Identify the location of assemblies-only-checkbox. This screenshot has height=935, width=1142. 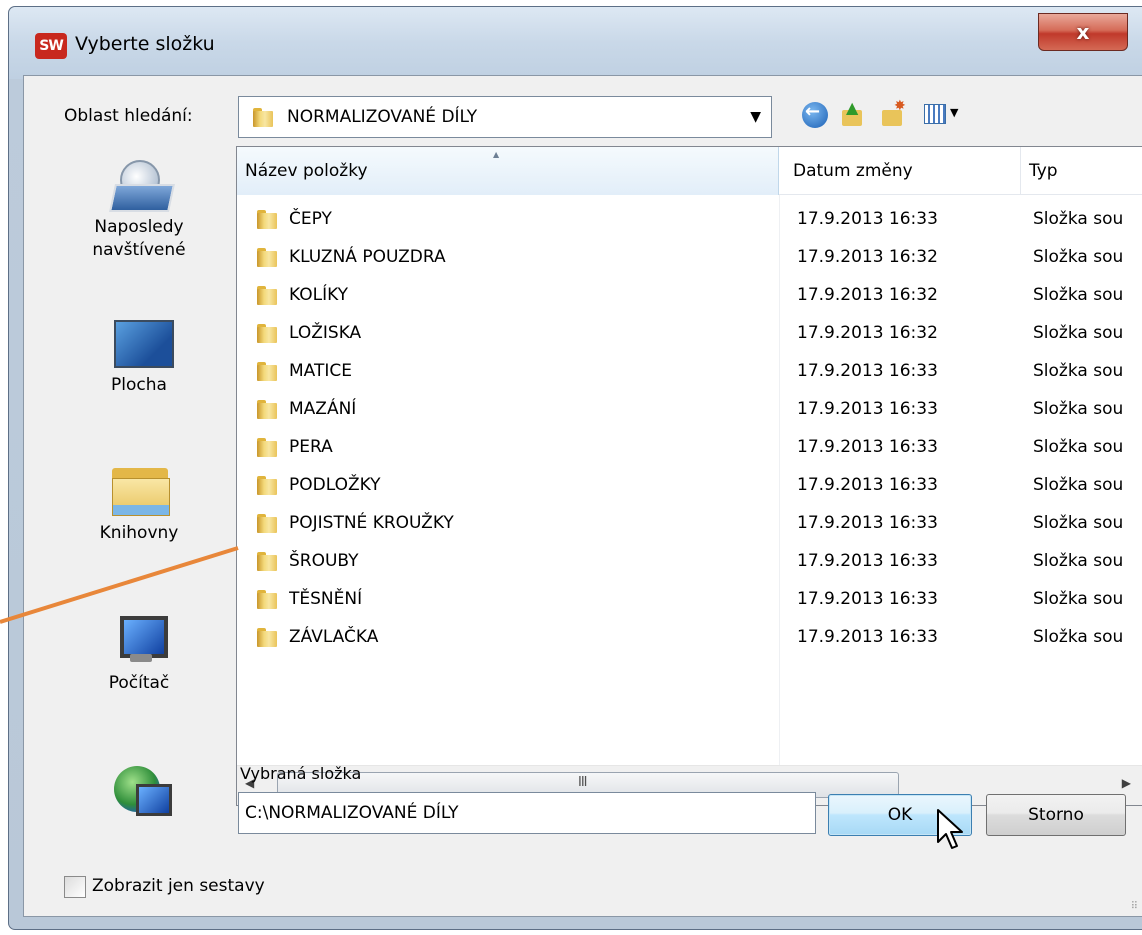
(75, 887).